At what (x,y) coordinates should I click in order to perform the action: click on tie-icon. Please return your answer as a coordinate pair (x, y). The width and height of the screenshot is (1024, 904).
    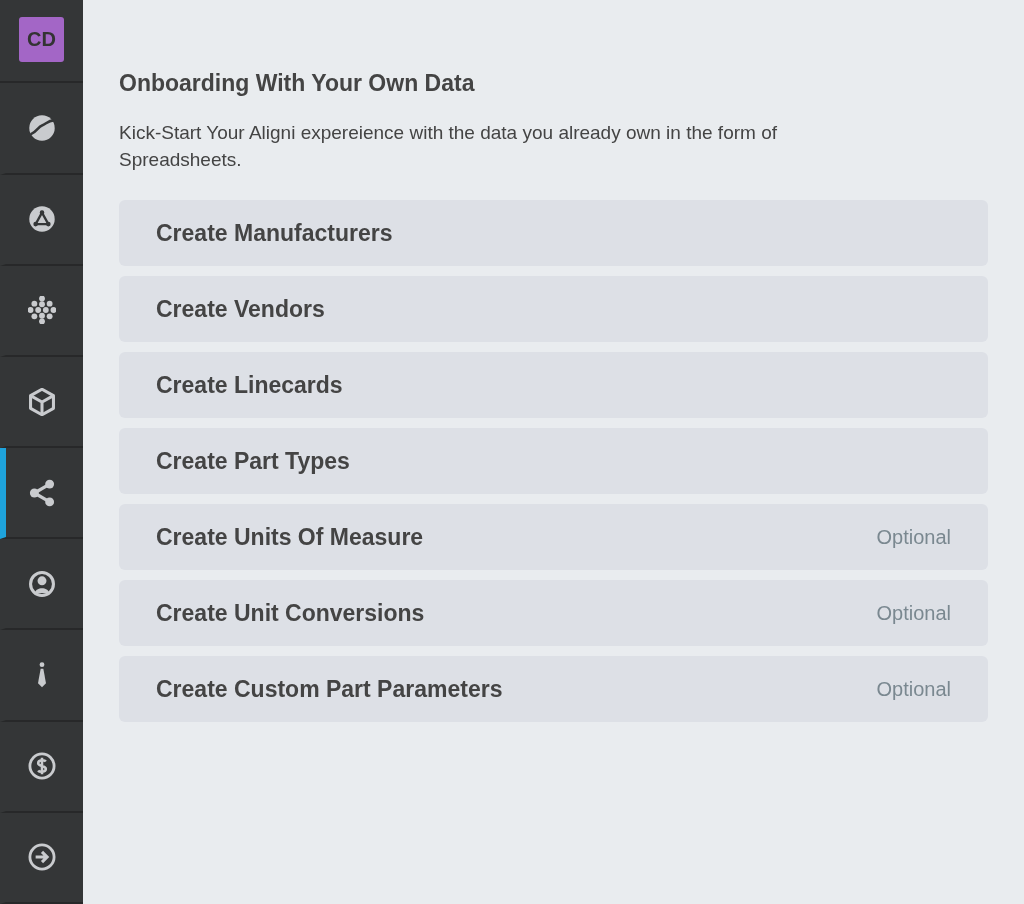
    Looking at the image, I should click on (41, 675).